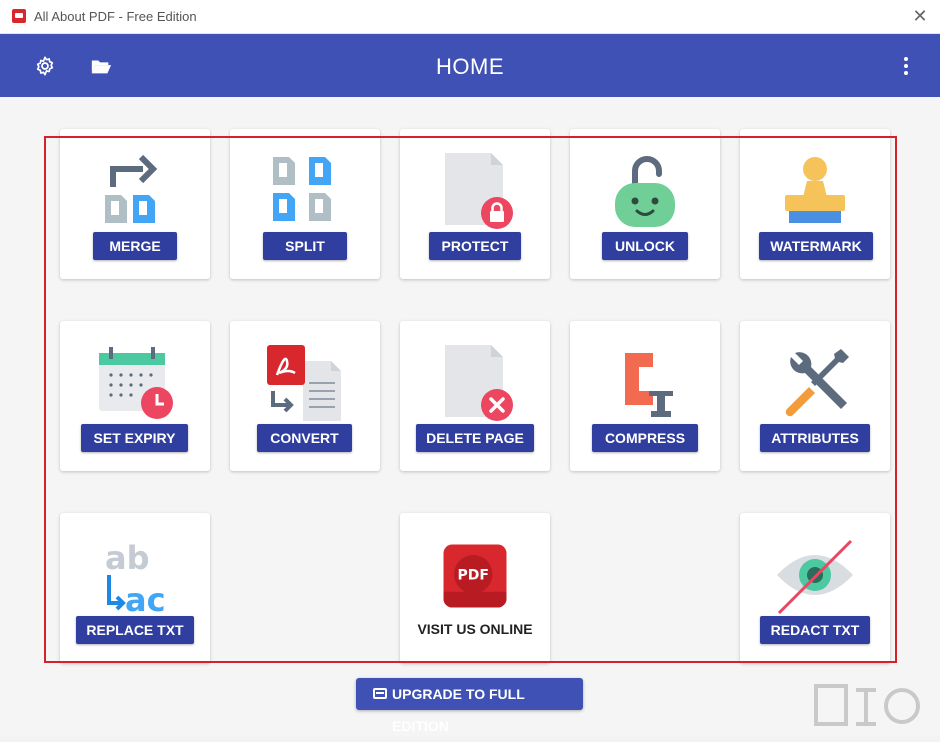 Image resolution: width=940 pixels, height=742 pixels. What do you see at coordinates (304, 438) in the screenshot?
I see `convert-button: CONVERT` at bounding box center [304, 438].